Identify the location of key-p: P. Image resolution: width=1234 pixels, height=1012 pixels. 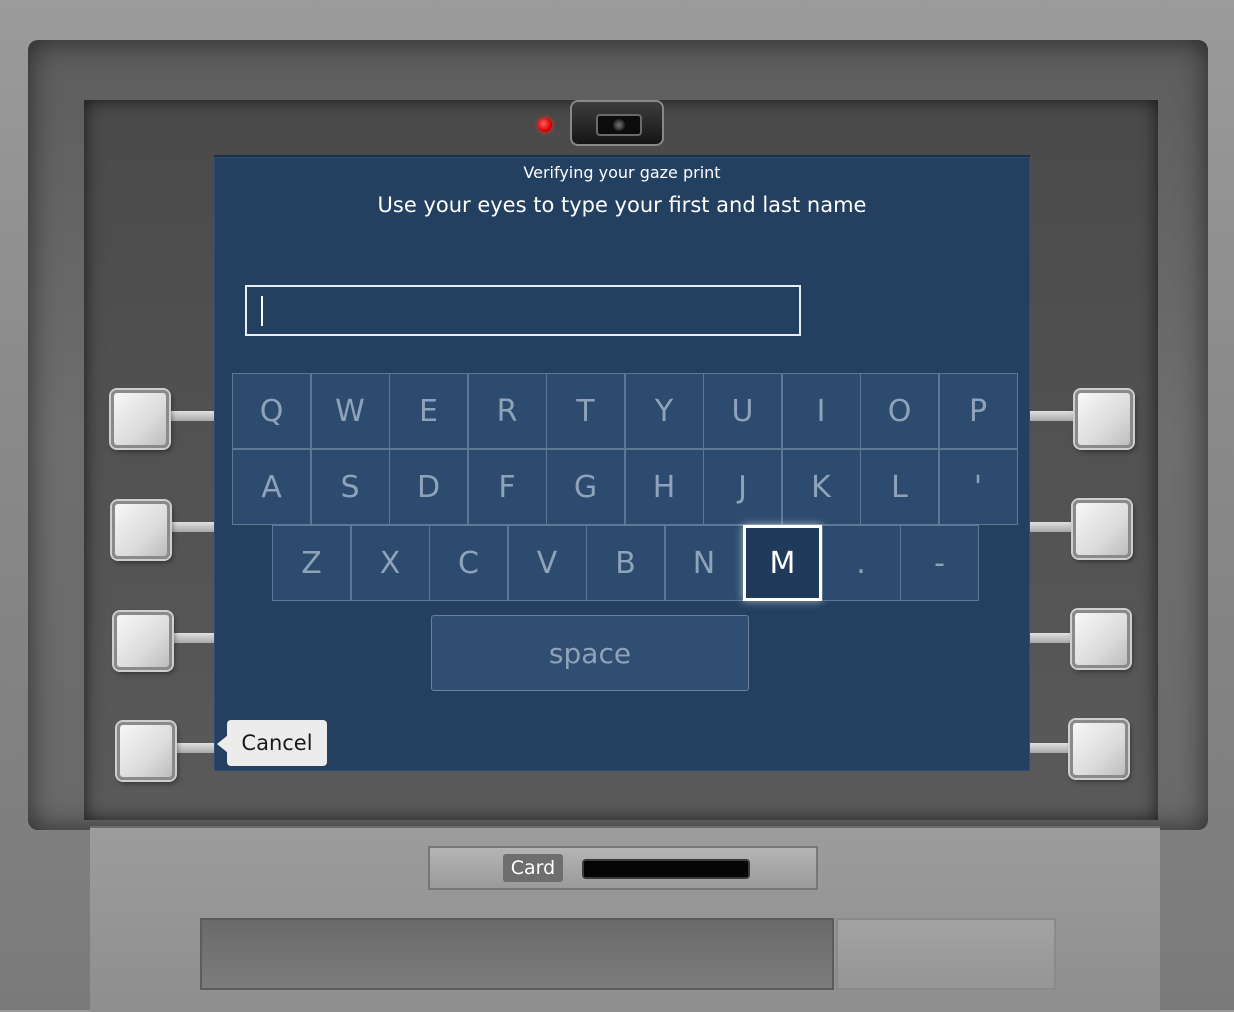
(978, 411).